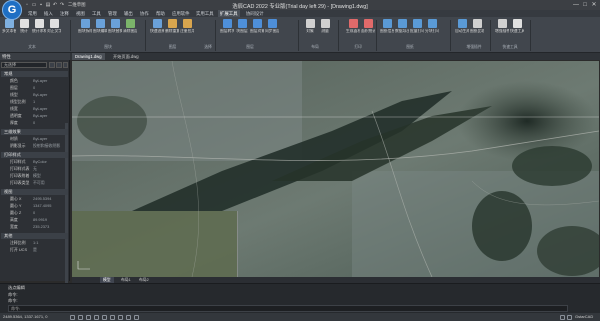 This screenshot has height=321, width=600. I want to click on property-row: 注释比例 1:1, so click(34, 243).